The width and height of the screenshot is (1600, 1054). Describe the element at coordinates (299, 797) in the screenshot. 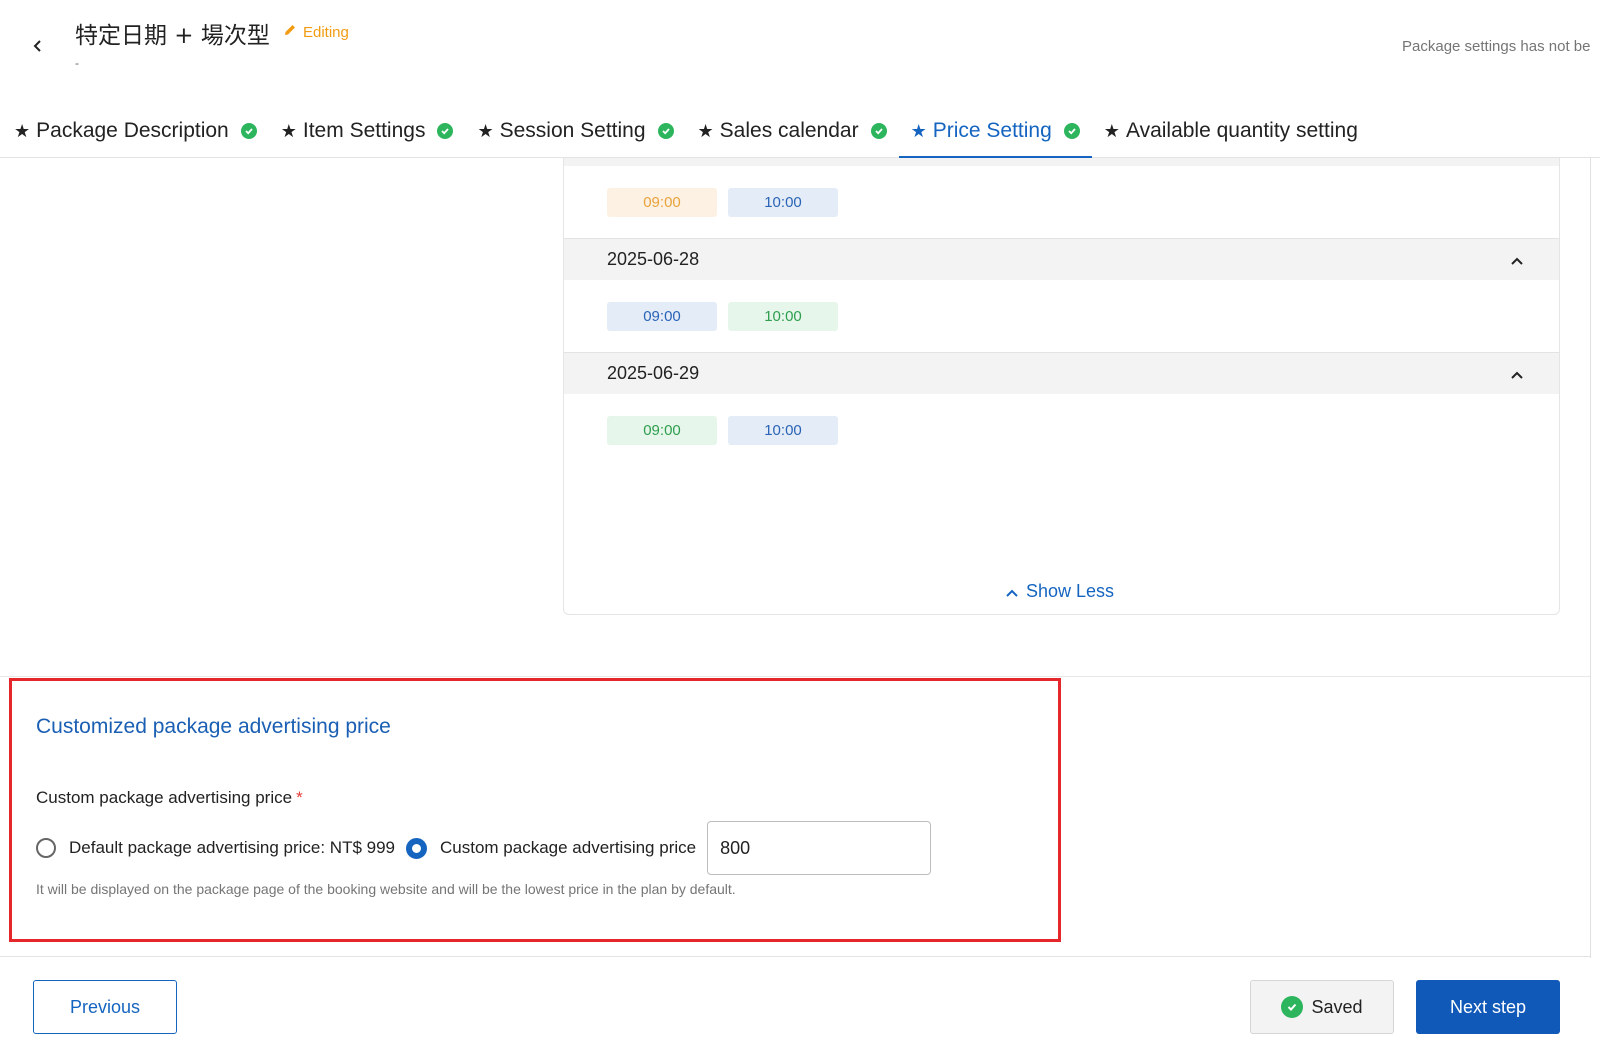

I see `required-mark: *` at that location.